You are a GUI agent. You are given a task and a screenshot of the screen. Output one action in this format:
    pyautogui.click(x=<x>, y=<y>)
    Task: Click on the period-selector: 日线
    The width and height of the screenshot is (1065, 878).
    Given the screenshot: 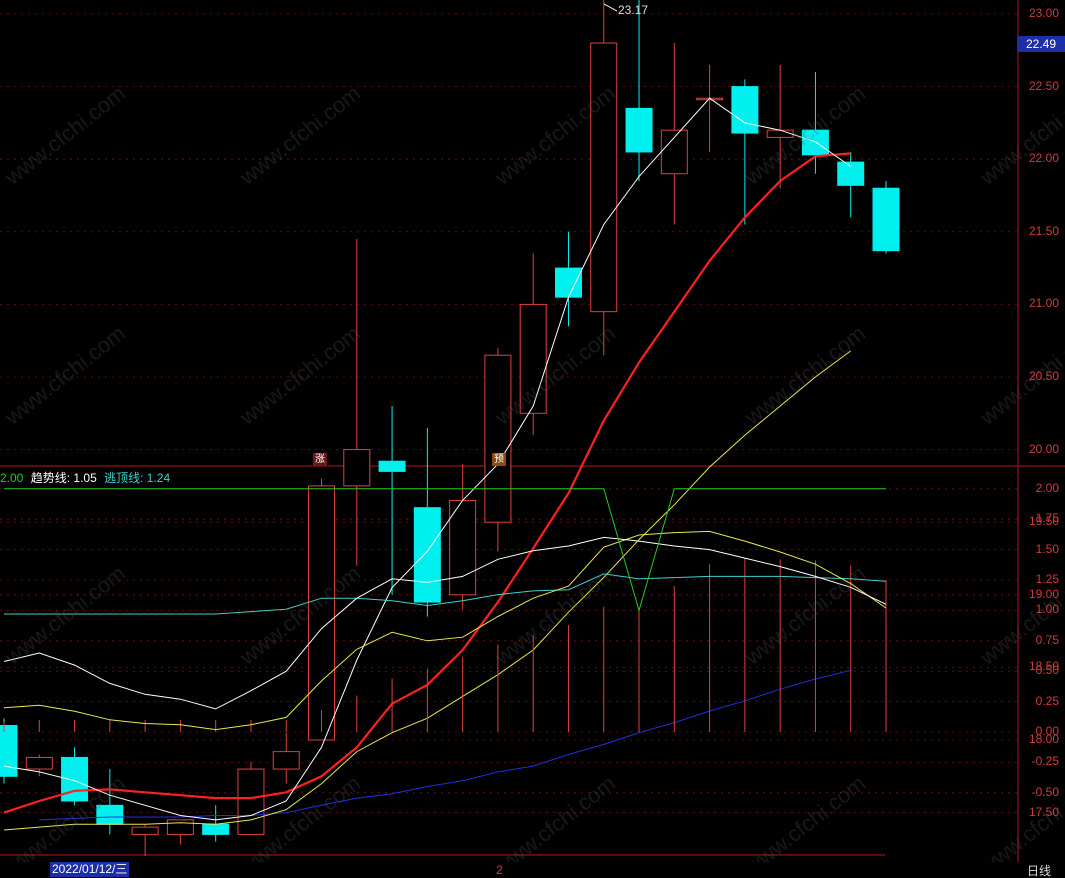 What is the action you would take?
    pyautogui.click(x=1039, y=870)
    